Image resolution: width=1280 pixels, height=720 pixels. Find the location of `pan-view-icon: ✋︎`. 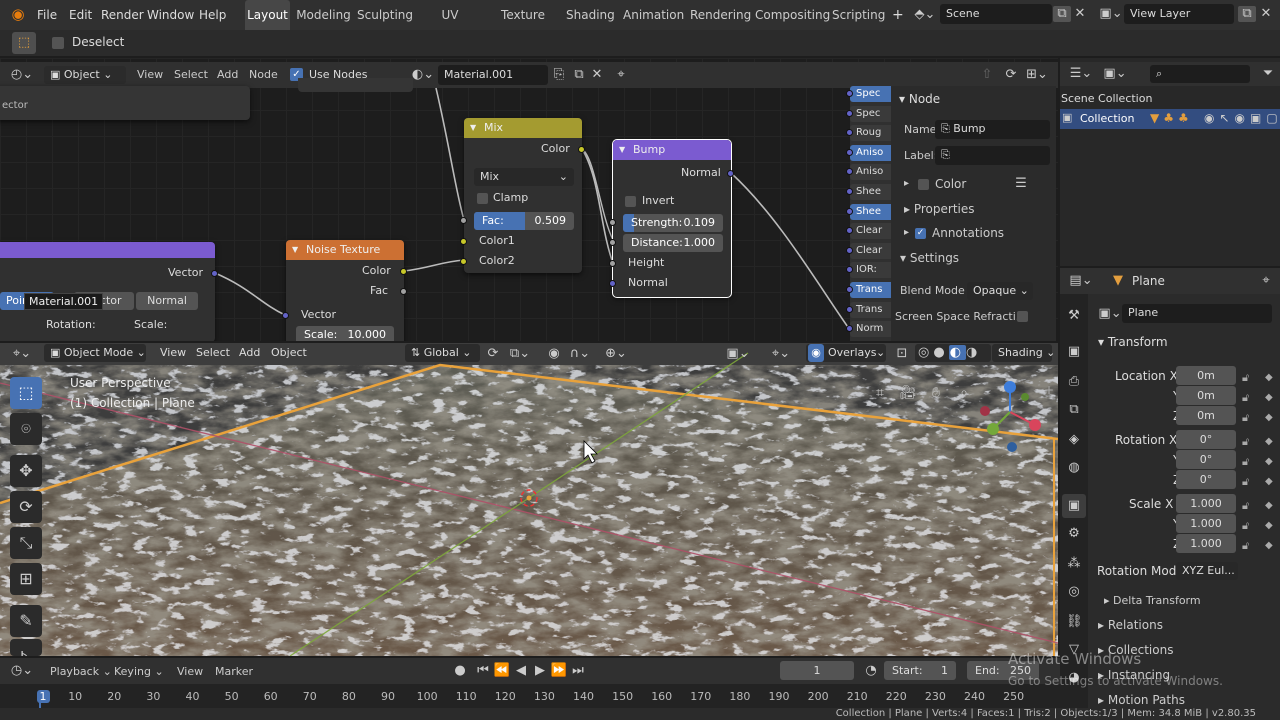

pan-view-icon: ✋︎ is located at coordinates (936, 393).